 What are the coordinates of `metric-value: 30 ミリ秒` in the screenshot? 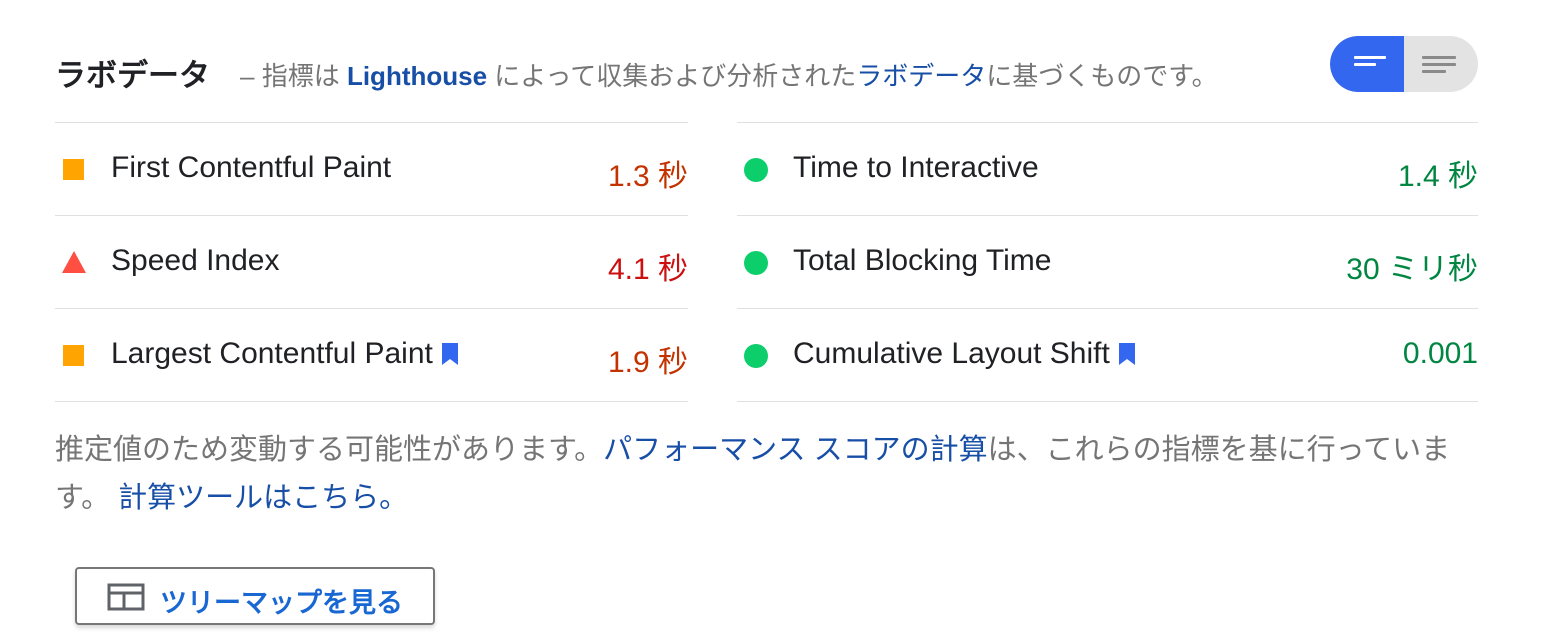 It's located at (1412, 269).